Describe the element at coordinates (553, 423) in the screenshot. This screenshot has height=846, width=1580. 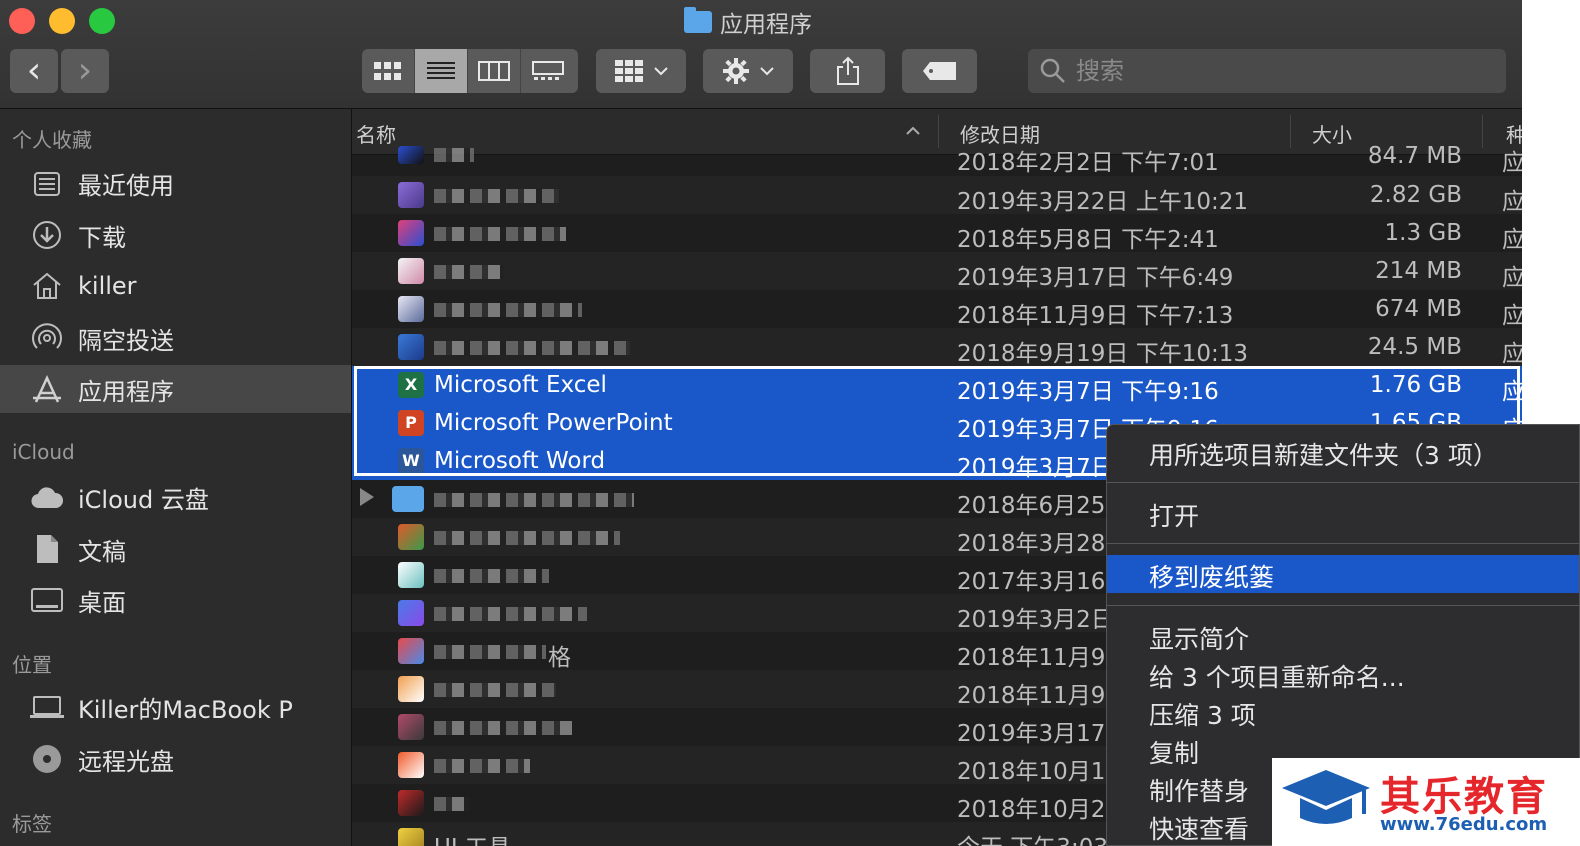
I see `row-name: Microsoft PowerPoint` at that location.